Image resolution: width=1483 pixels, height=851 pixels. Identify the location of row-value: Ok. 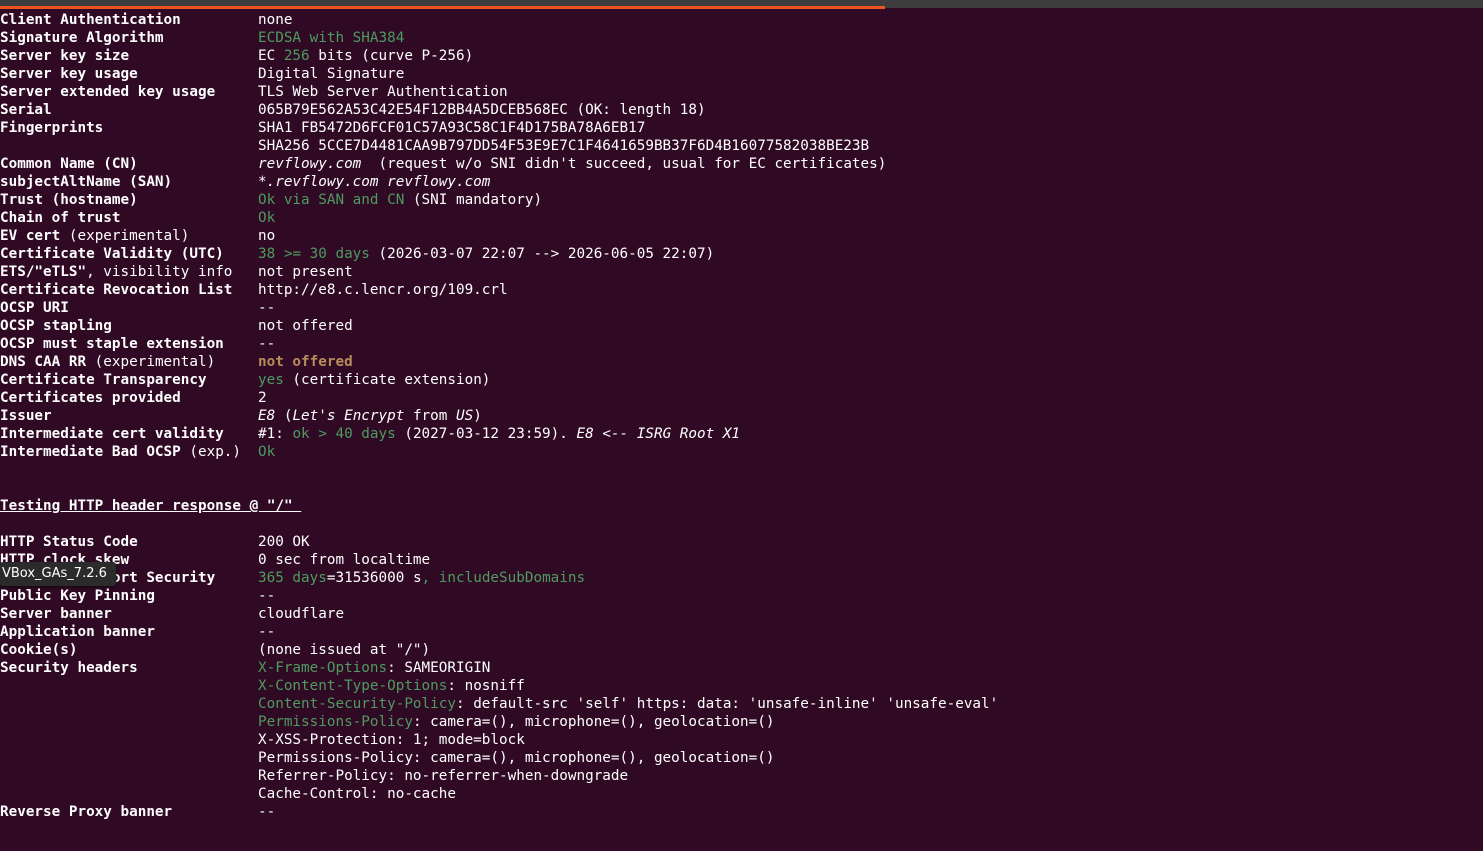
(267, 452).